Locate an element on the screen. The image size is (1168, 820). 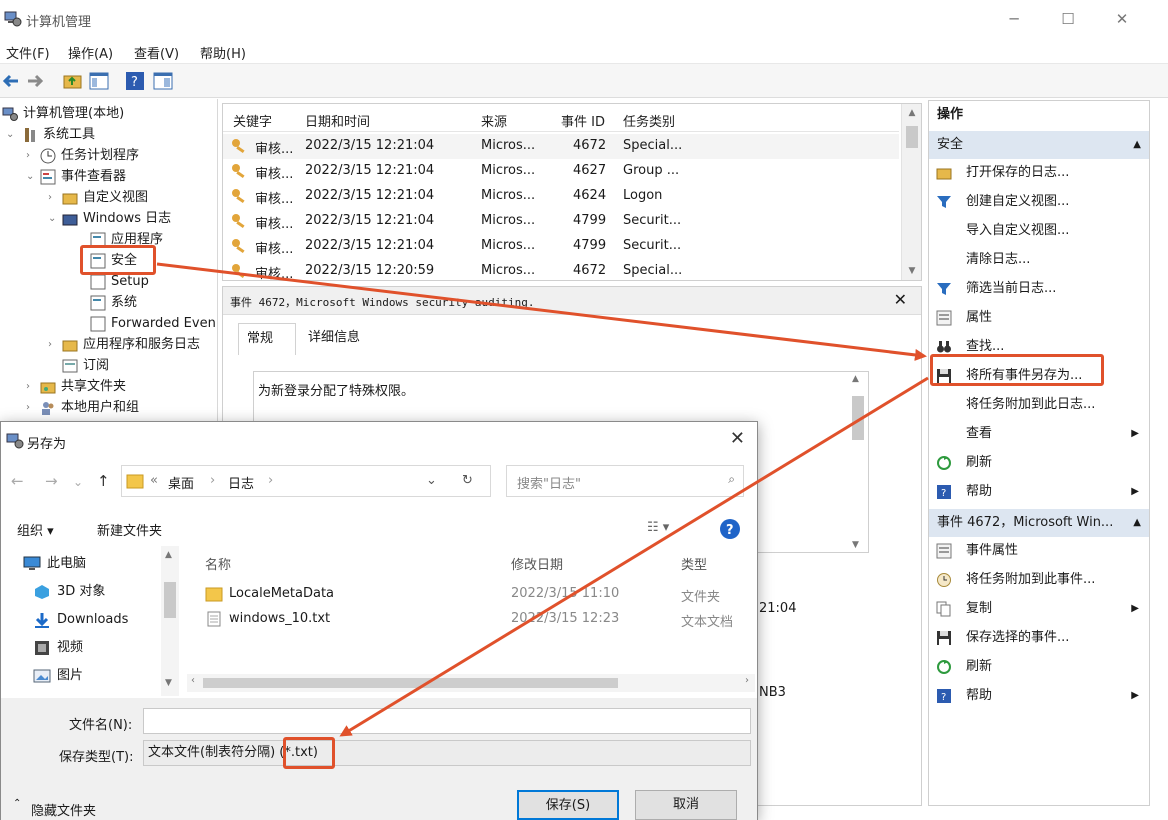
tree-item-local-users: › 本地用户和组 is located at coordinates (82, 407).